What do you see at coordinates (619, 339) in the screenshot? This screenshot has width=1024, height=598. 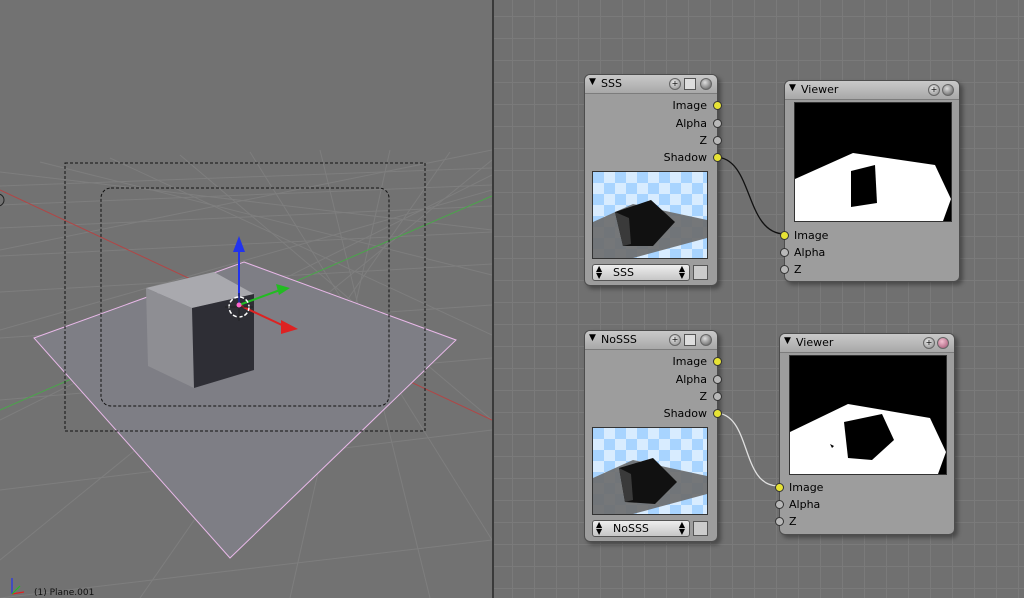 I see `node-title: NoSSS` at bounding box center [619, 339].